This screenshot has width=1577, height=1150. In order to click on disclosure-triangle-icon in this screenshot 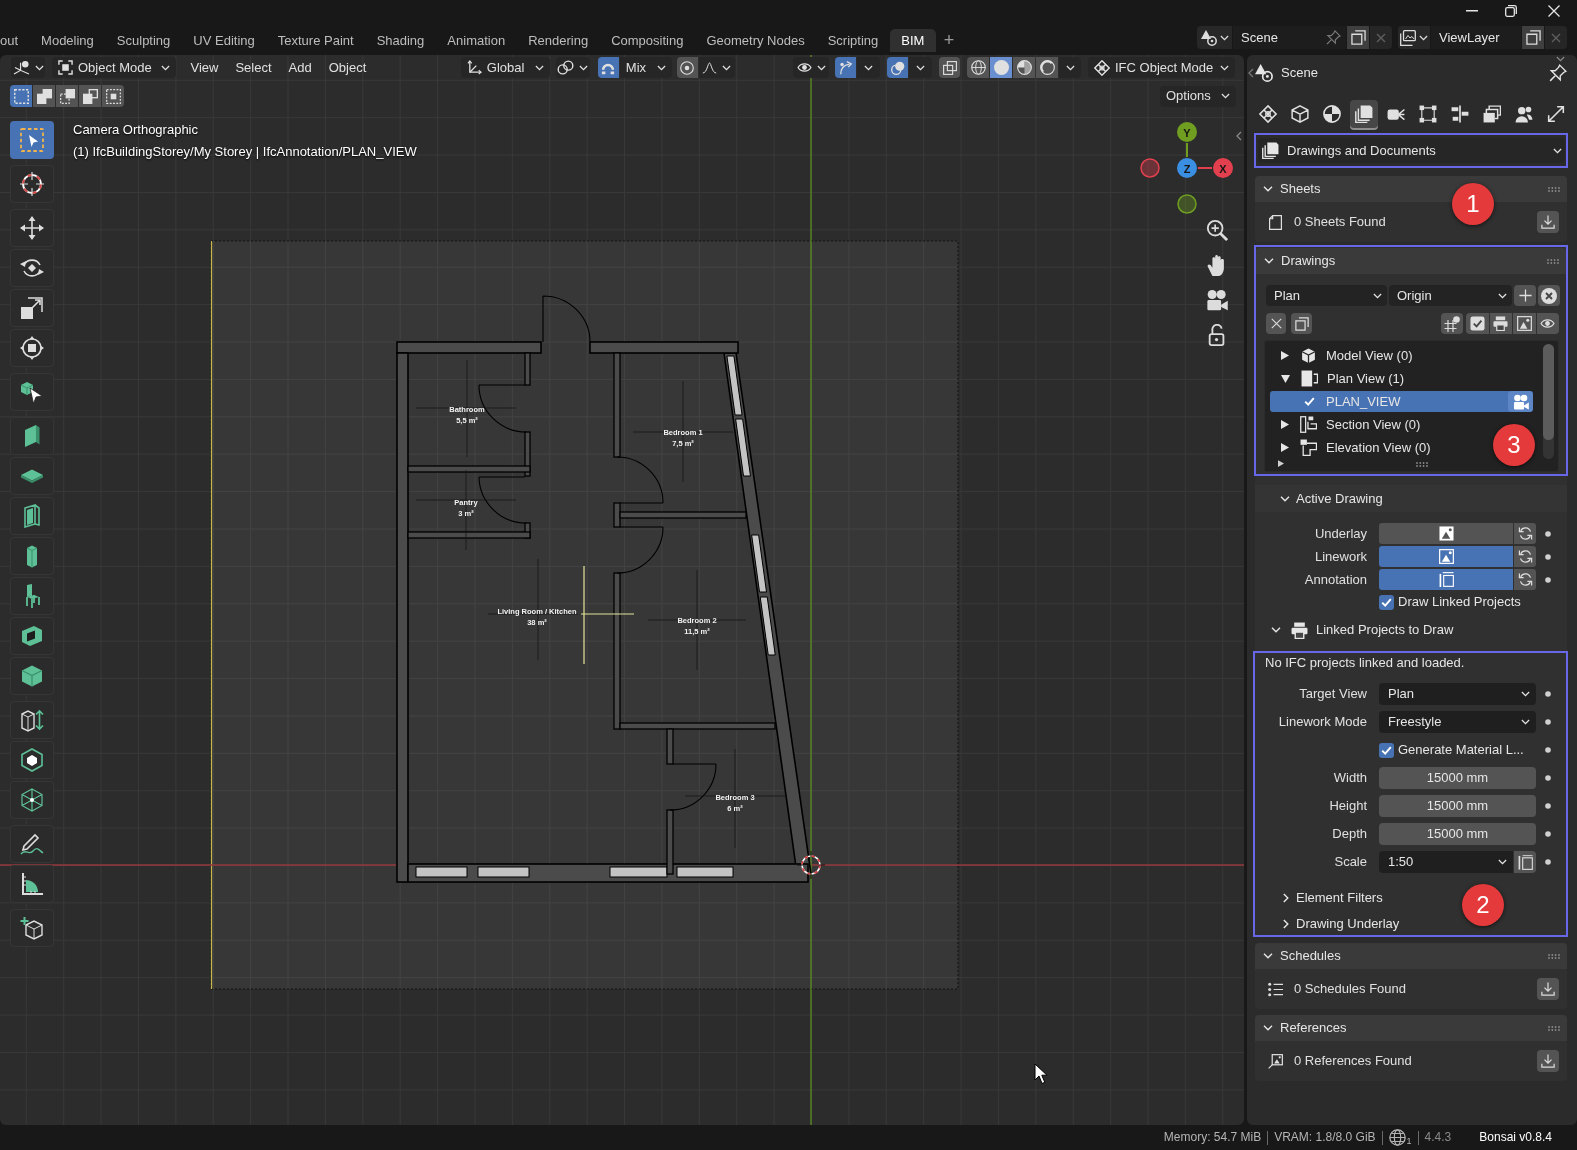, I will do `click(1285, 378)`.